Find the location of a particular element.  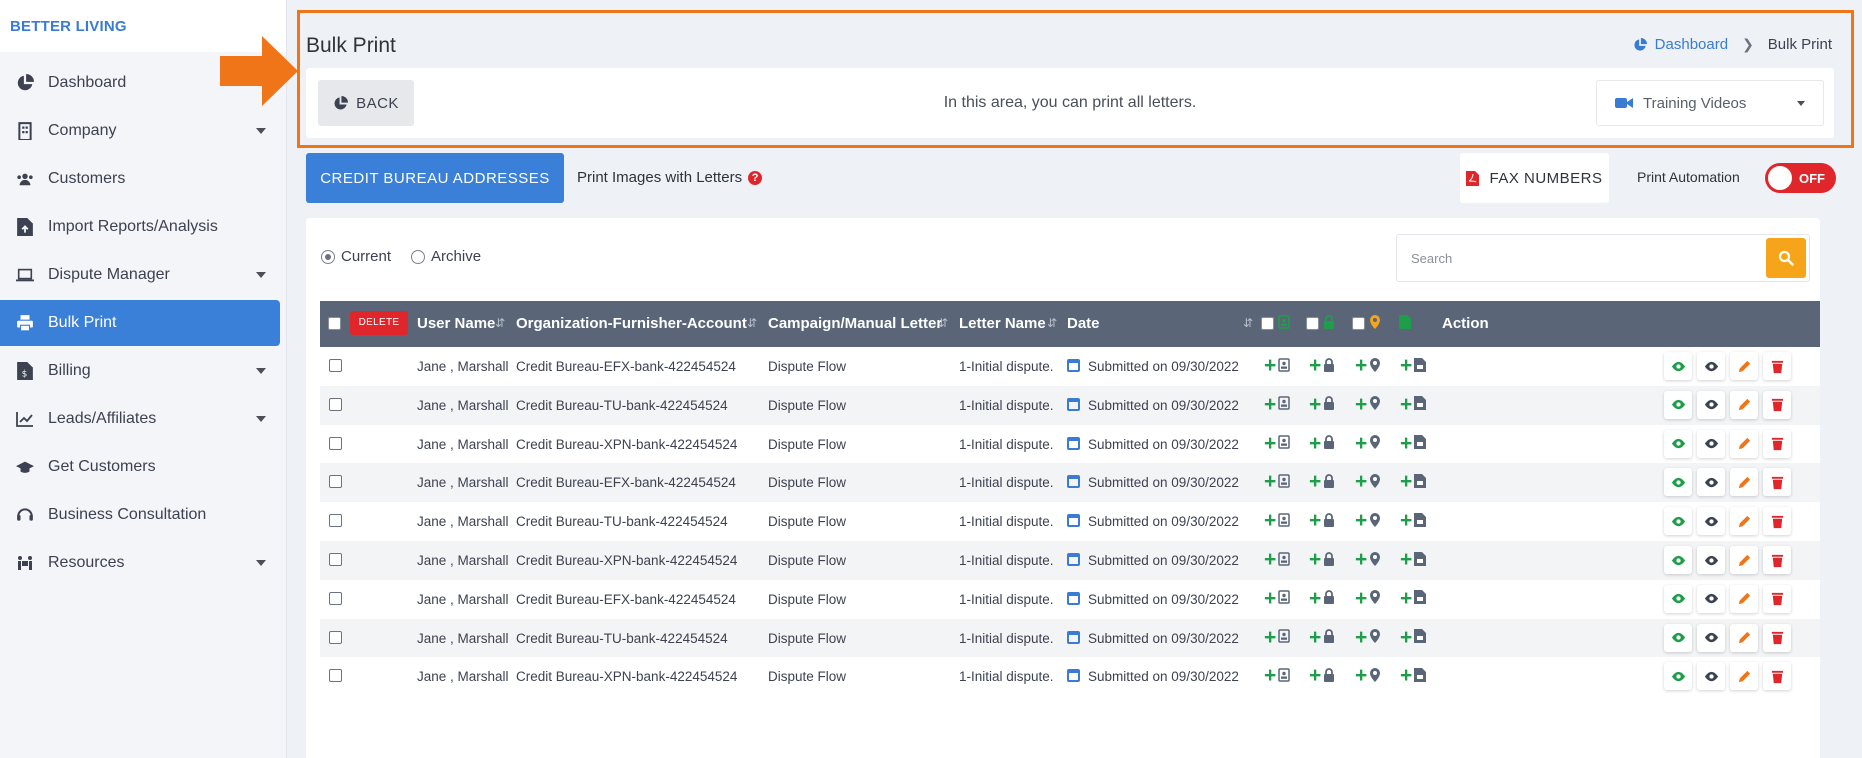

column-letter-name: Letter Name is located at coordinates (1002, 323).